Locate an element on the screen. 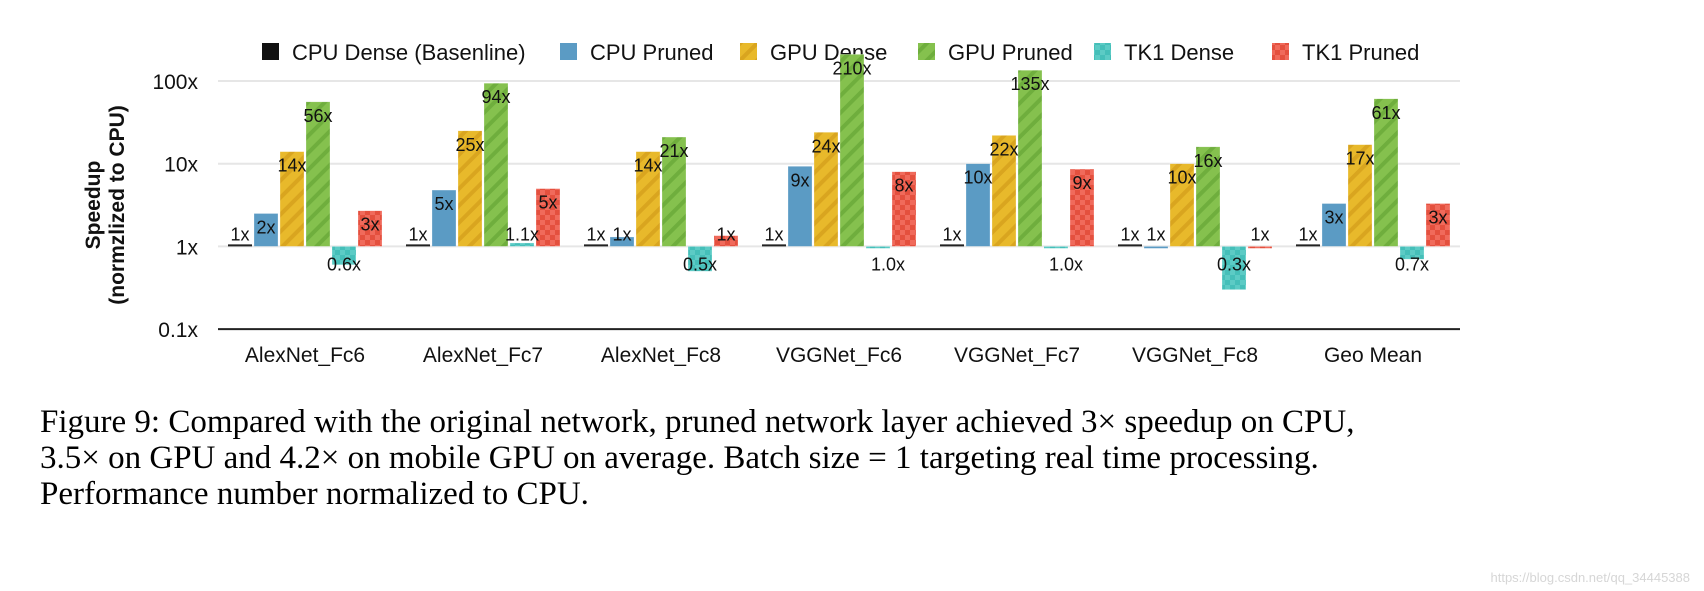 This screenshot has width=1704, height=591. data-label-cpu-dense-basenline-vggnet-fc6: 1x is located at coordinates (773, 234).